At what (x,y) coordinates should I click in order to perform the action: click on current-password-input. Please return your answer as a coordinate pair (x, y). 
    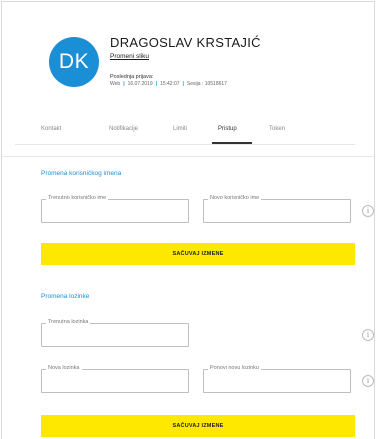
    Looking at the image, I should click on (115, 335).